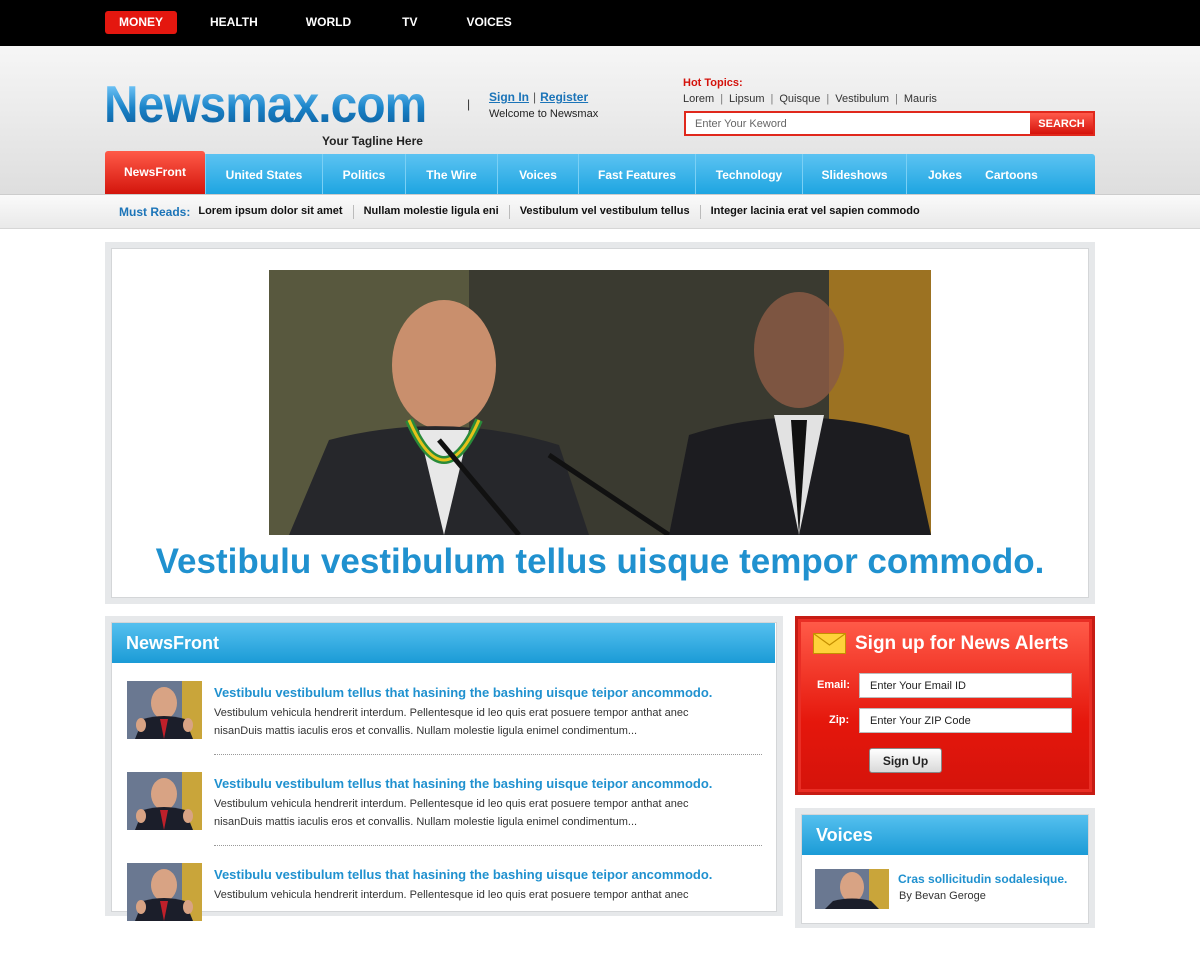 The image size is (1200, 954). What do you see at coordinates (965, 720) in the screenshot?
I see `zip-field` at bounding box center [965, 720].